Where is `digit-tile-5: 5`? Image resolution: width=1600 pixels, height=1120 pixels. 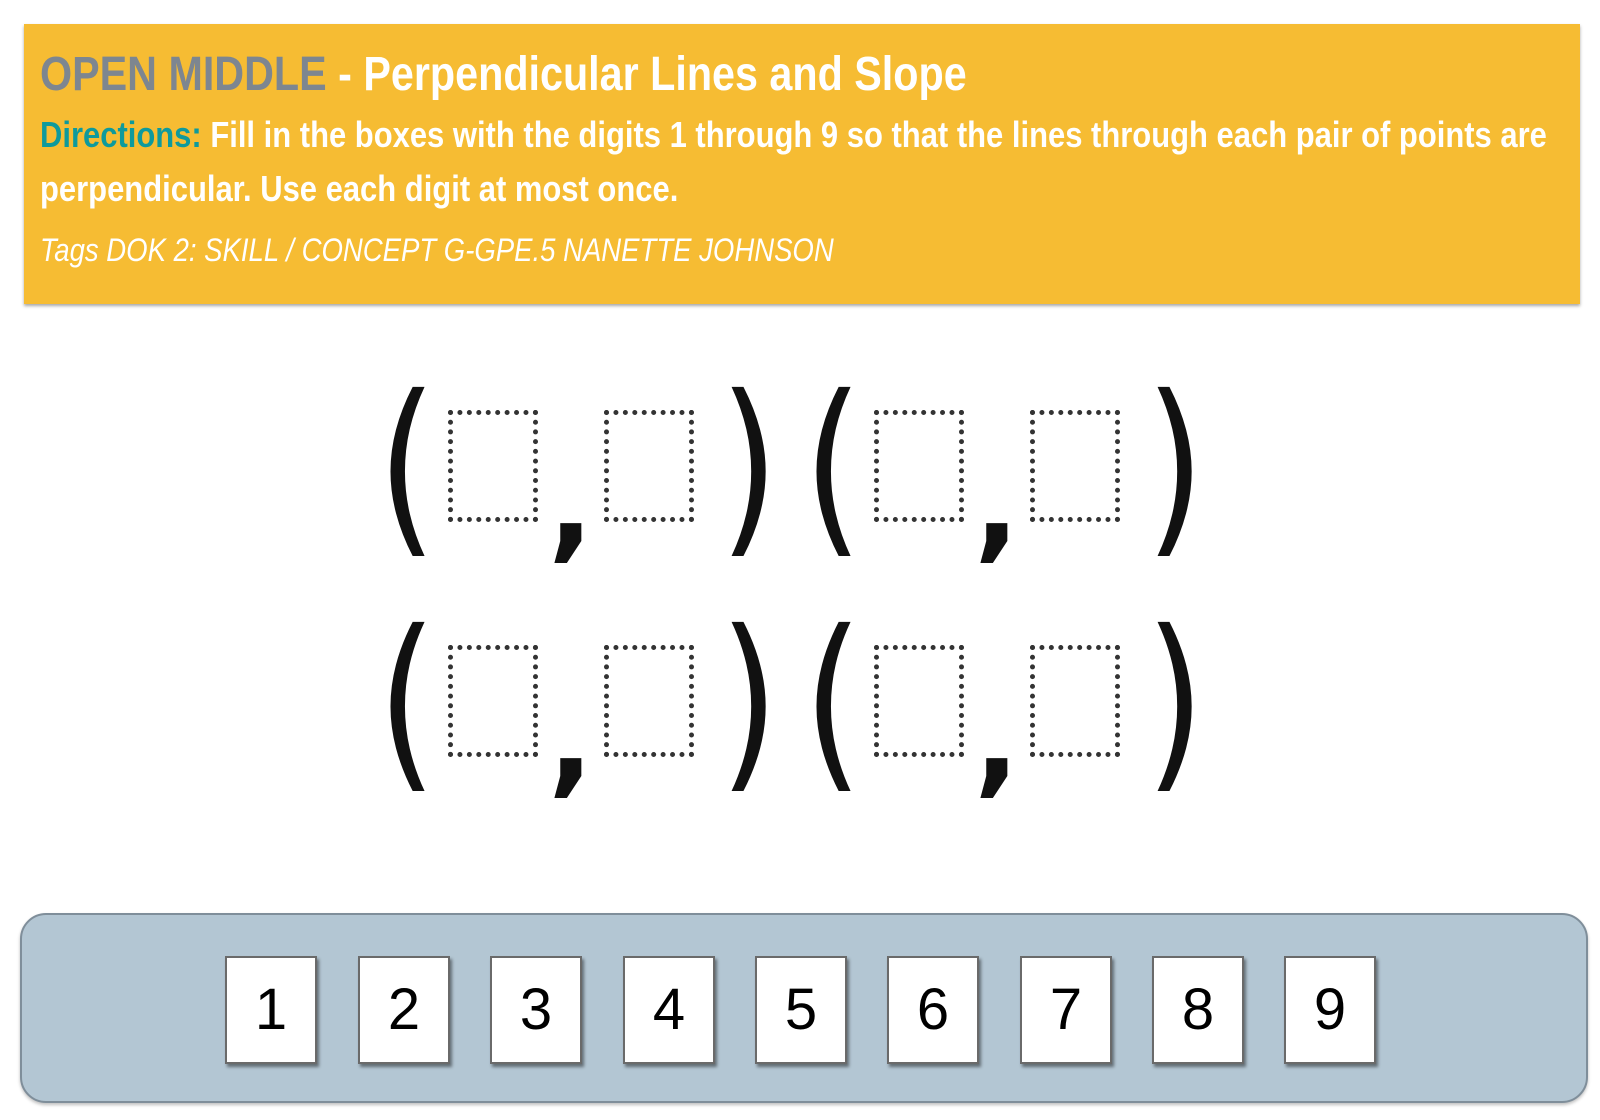
digit-tile-5: 5 is located at coordinates (801, 1010).